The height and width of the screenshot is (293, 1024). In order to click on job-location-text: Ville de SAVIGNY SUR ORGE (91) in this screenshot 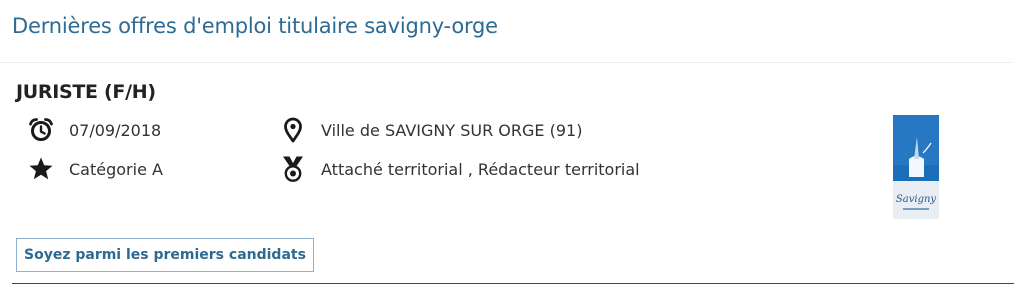, I will do `click(452, 130)`.